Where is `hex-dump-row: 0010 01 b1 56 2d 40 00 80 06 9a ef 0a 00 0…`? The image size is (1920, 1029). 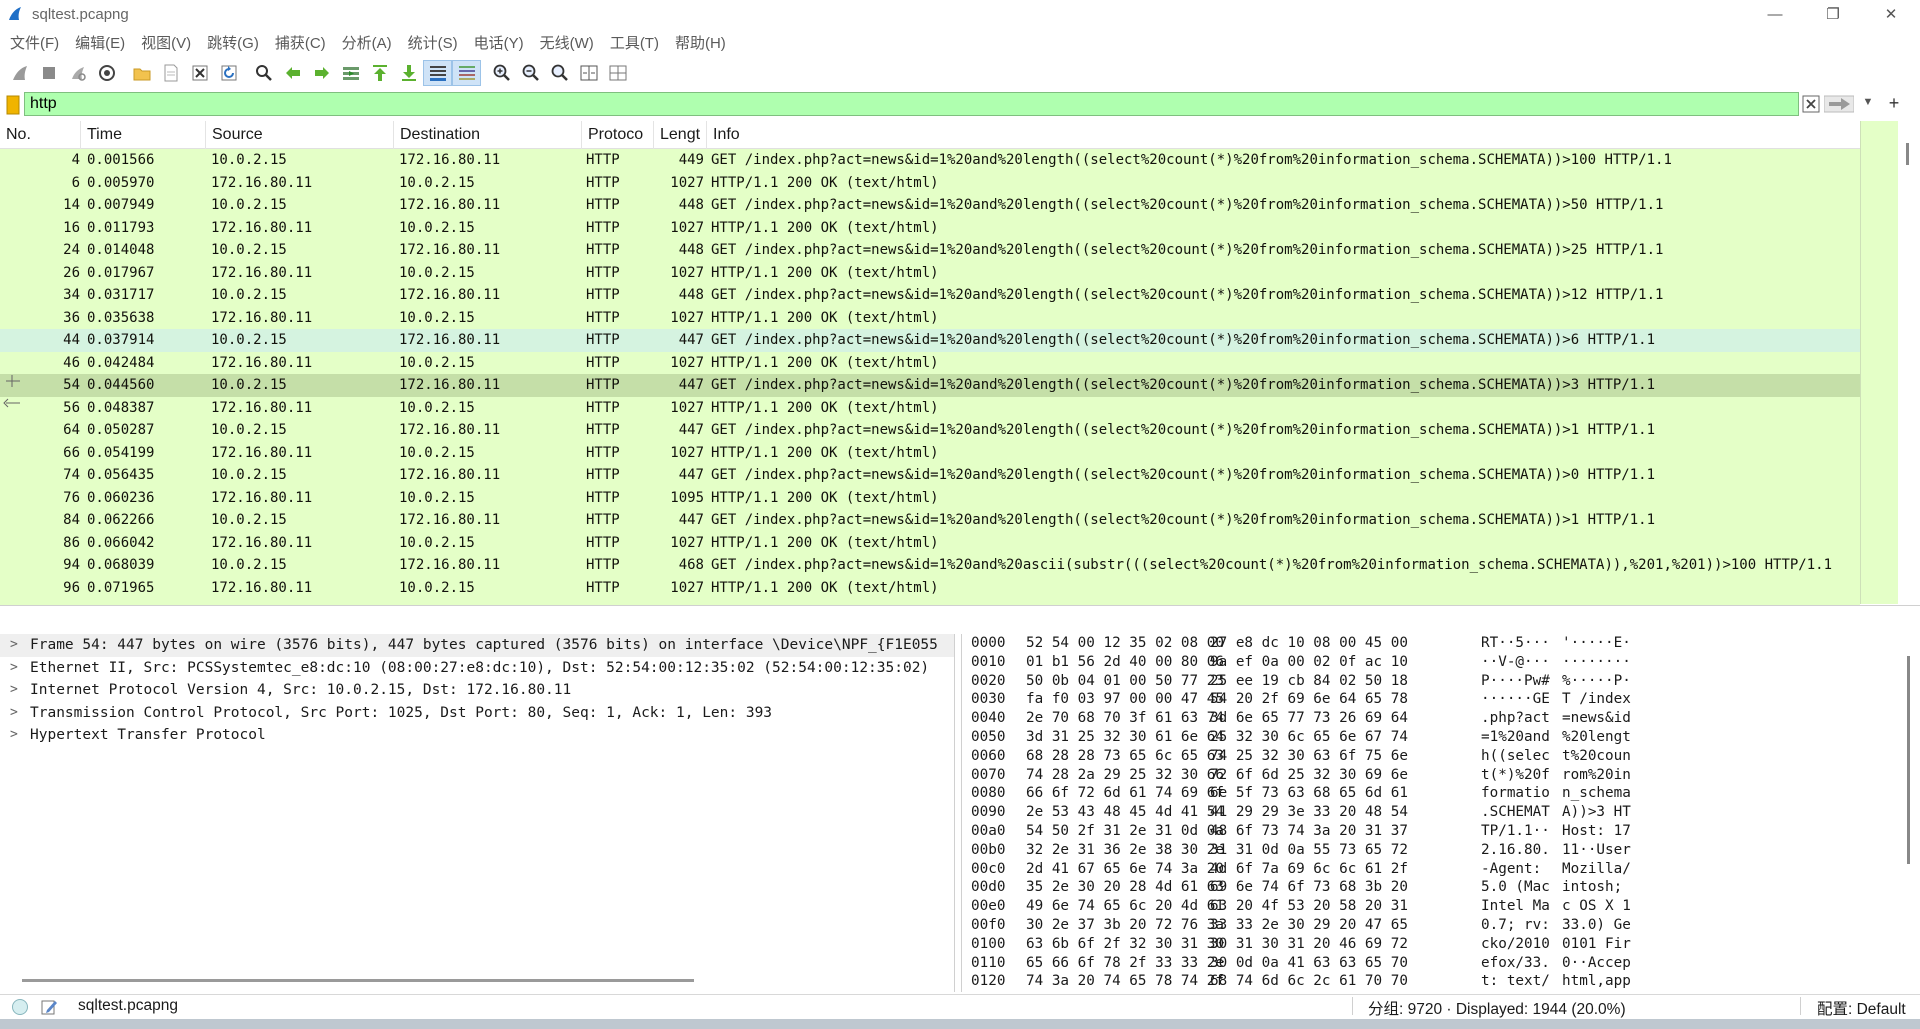
hex-dump-row: 0010 01 b1 56 2d 40 00 80 06 9a ef 0a 00 0… is located at coordinates (1432, 662).